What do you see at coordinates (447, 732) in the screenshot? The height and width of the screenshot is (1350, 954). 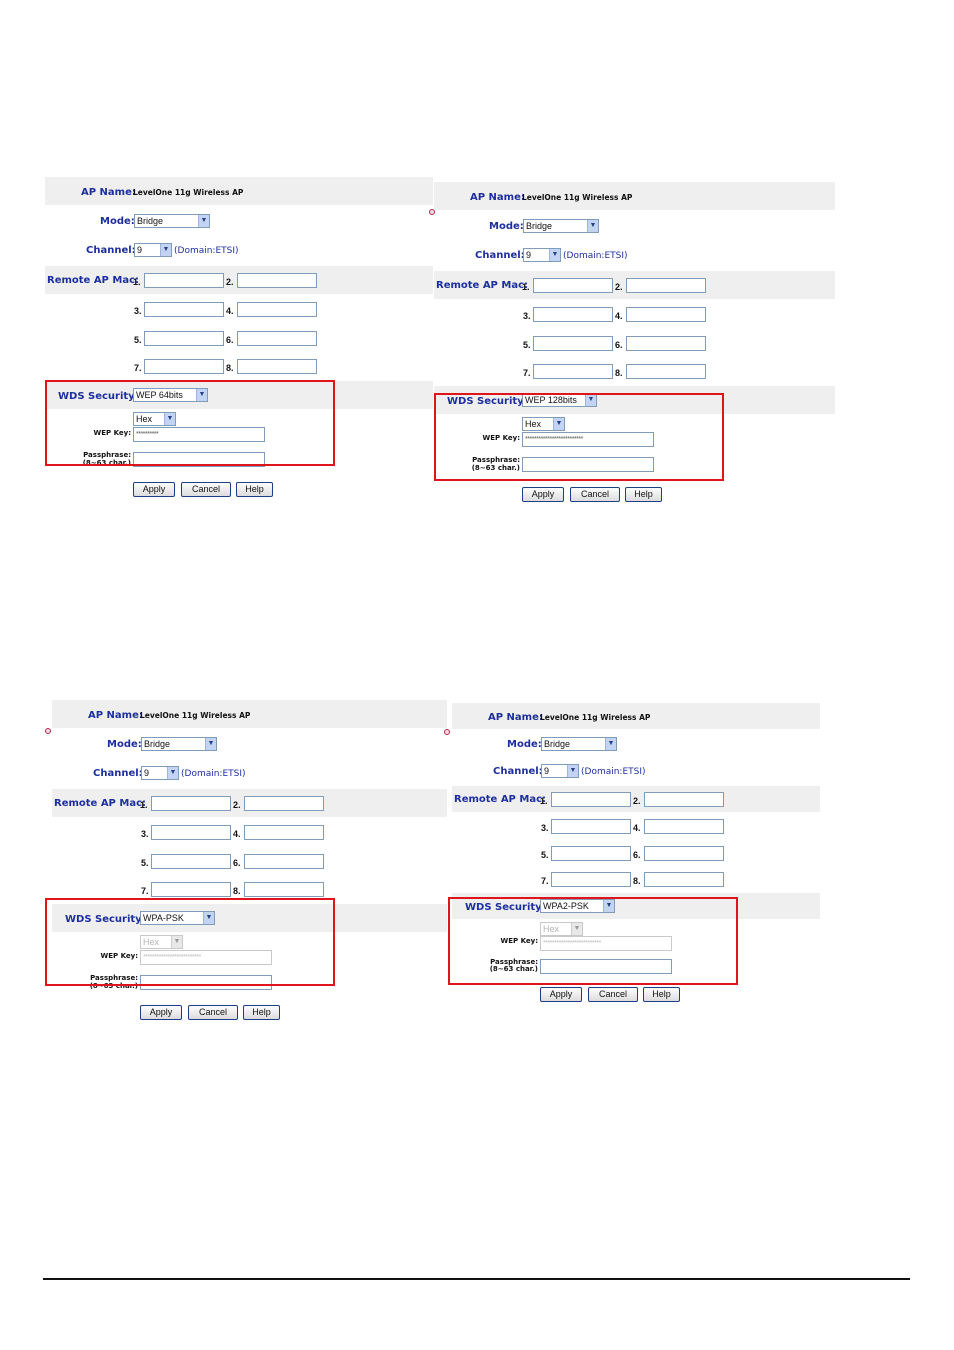 I see `bullet-icon` at bounding box center [447, 732].